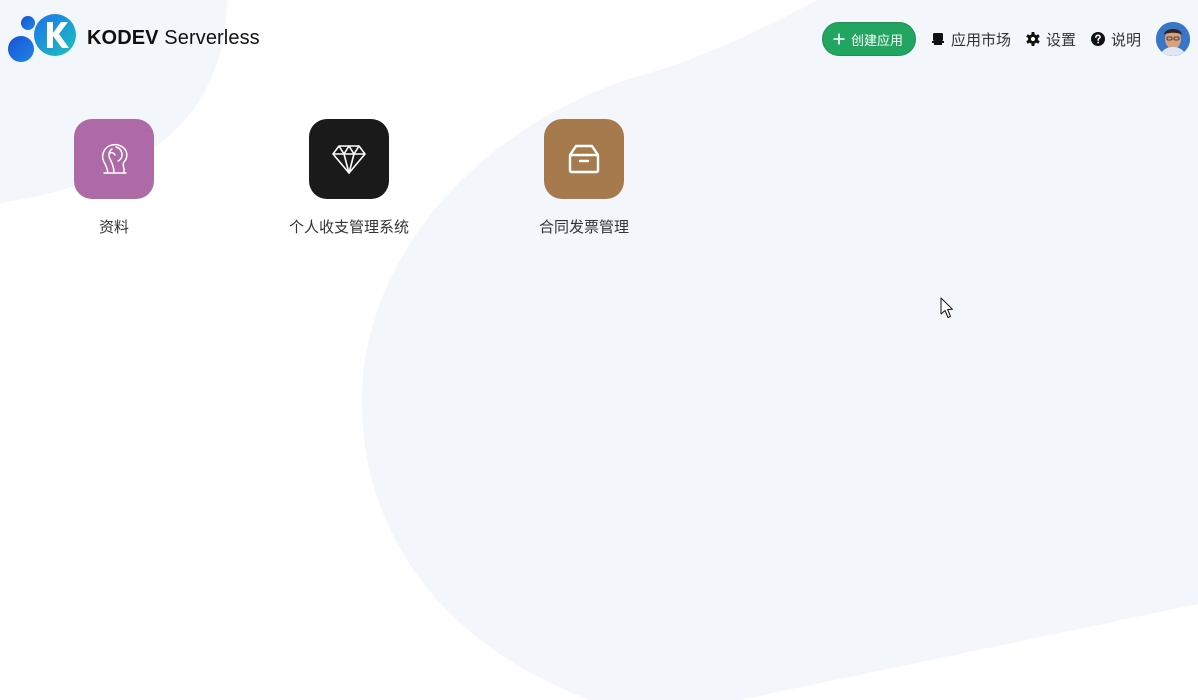  What do you see at coordinates (1097, 39) in the screenshot?
I see `help-icon` at bounding box center [1097, 39].